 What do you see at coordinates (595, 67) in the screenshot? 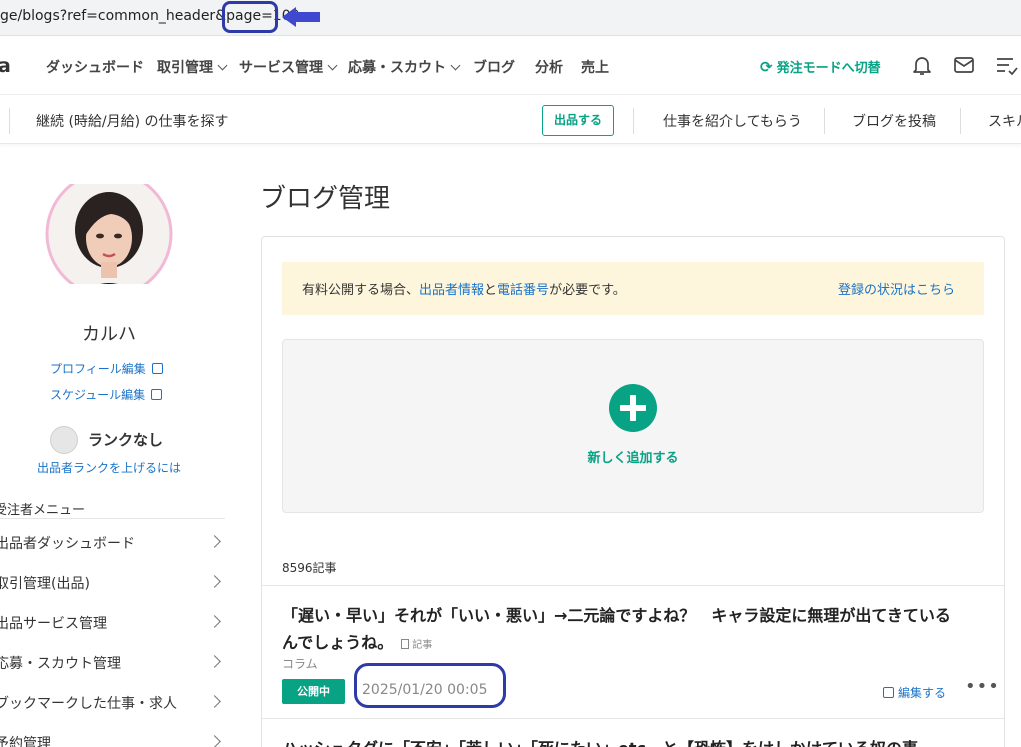
I see `nav-sales: 売上` at bounding box center [595, 67].